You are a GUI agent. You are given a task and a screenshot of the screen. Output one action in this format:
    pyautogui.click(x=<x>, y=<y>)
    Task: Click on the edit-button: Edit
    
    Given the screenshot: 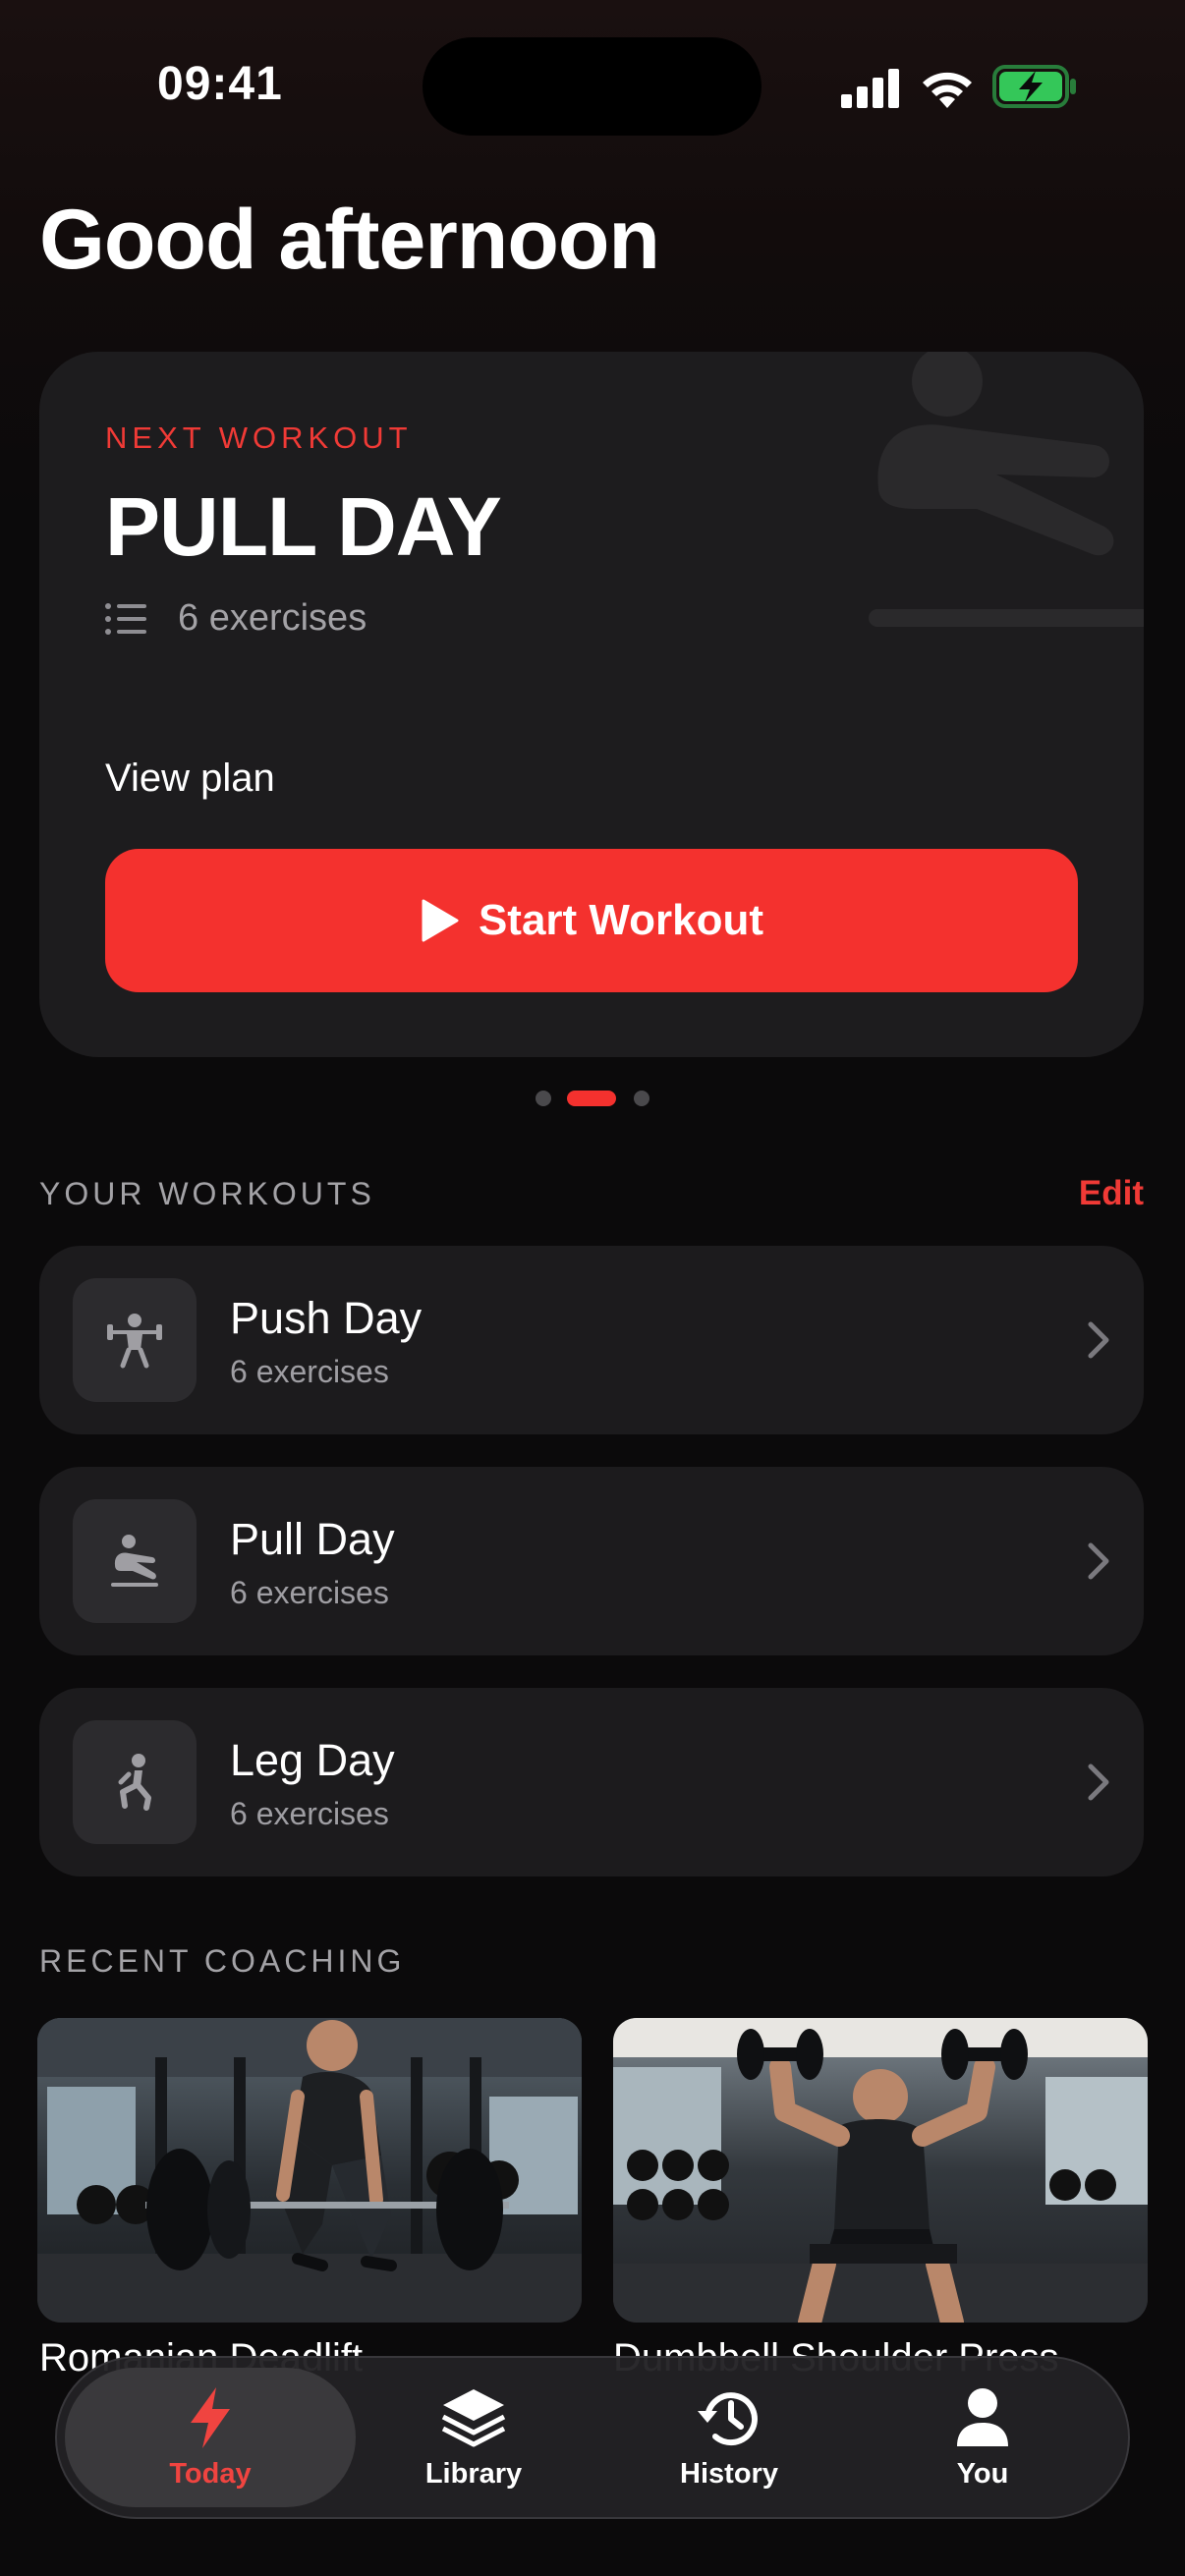 What is the action you would take?
    pyautogui.click(x=1111, y=1193)
    